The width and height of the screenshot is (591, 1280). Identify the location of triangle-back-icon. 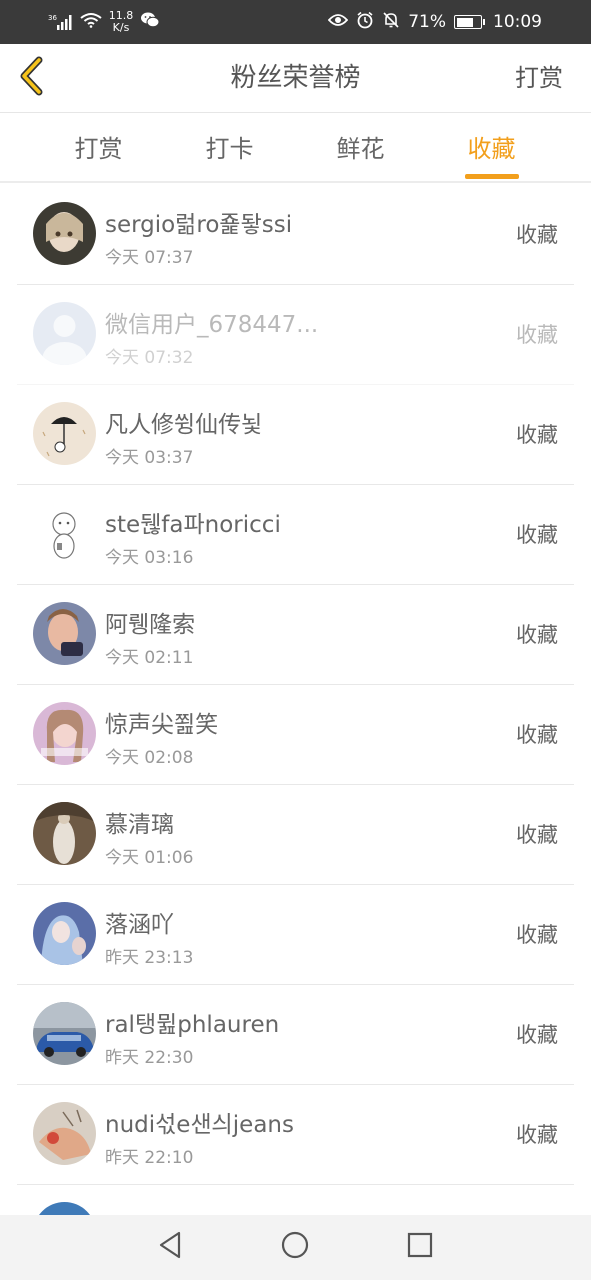
(170, 1247).